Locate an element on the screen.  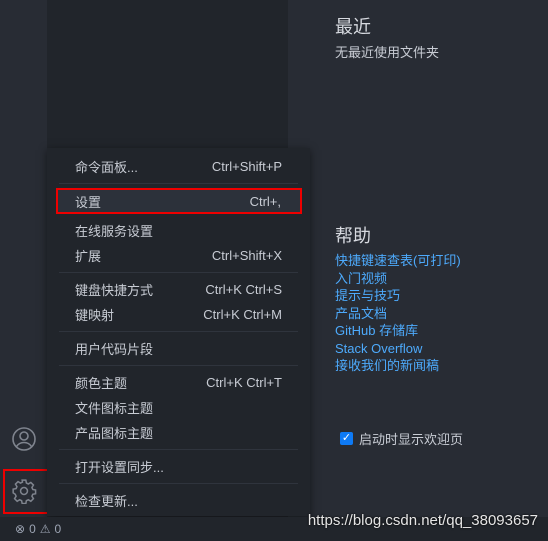
menu-item-product-icon-theme: 产品图标主题 is located at coordinates (178, 432).